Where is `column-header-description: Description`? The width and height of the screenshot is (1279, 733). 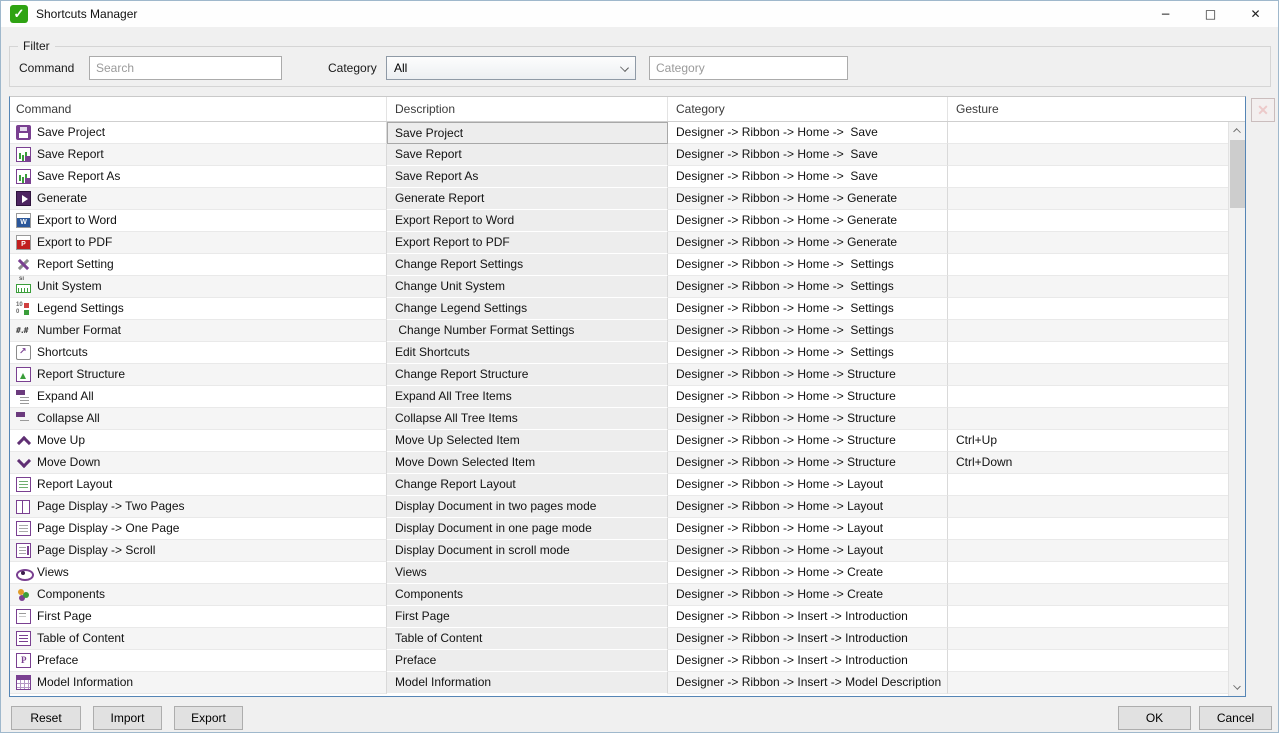 column-header-description: Description is located at coordinates (527, 109).